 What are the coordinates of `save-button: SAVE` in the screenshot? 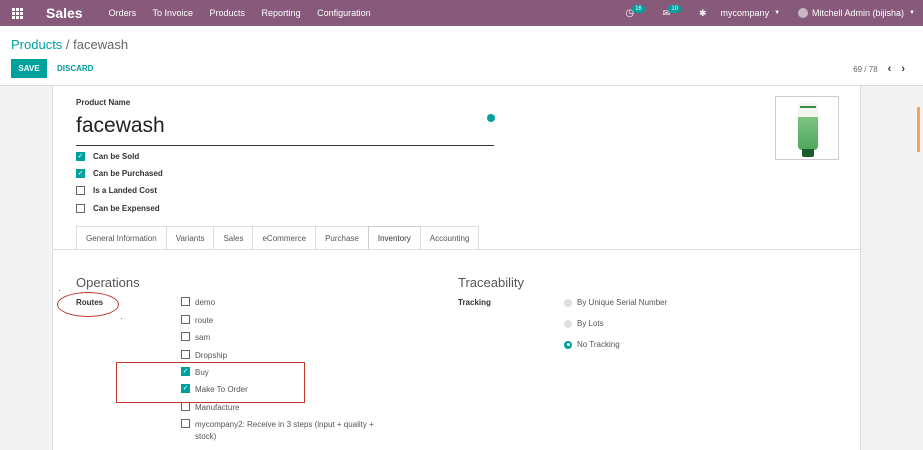 It's located at (29, 68).